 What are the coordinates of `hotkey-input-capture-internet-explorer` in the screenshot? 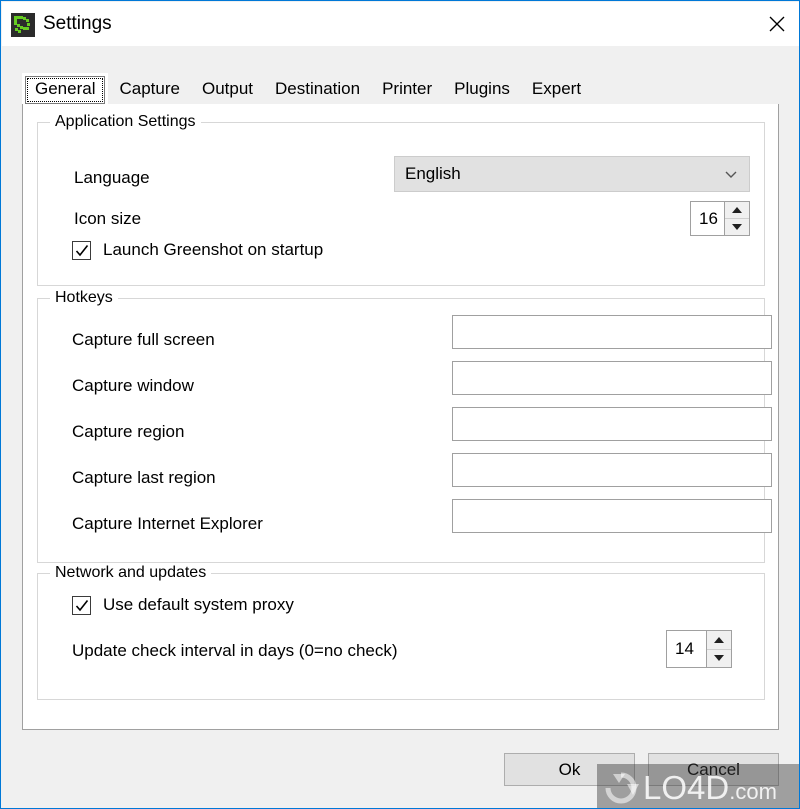 It's located at (612, 516).